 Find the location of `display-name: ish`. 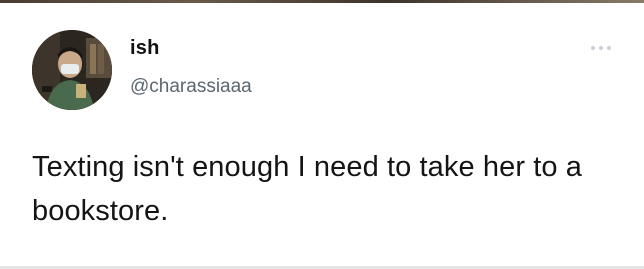

display-name: ish is located at coordinates (145, 48).